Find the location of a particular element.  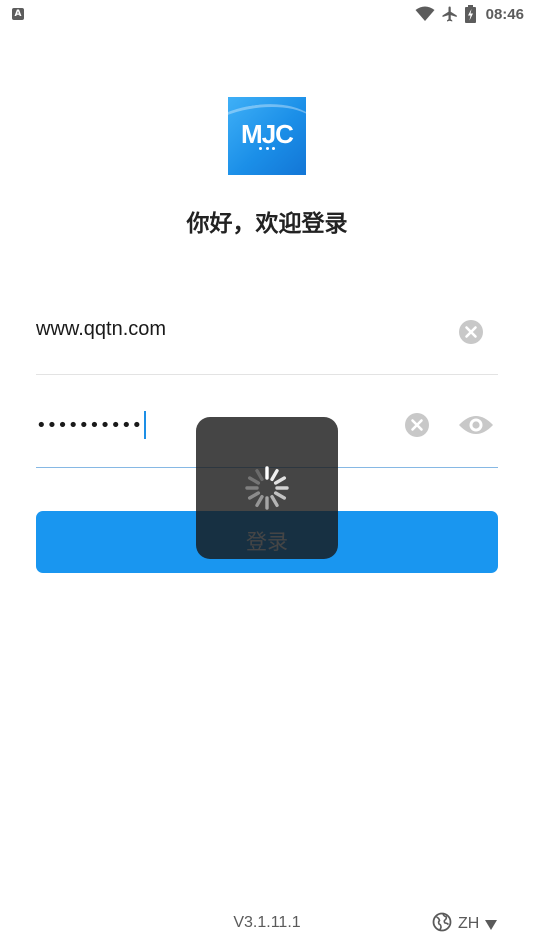

status-bar: A 08:46 is located at coordinates (267, 14).